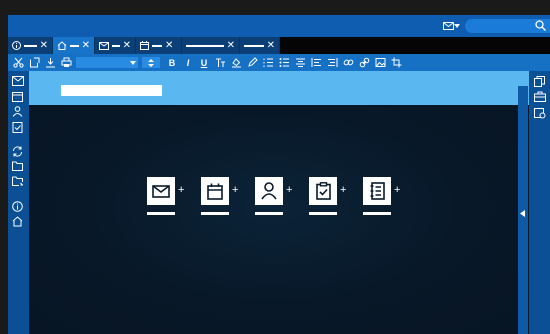 The image size is (550, 334). I want to click on new-note-launcher: +, so click(381, 196).